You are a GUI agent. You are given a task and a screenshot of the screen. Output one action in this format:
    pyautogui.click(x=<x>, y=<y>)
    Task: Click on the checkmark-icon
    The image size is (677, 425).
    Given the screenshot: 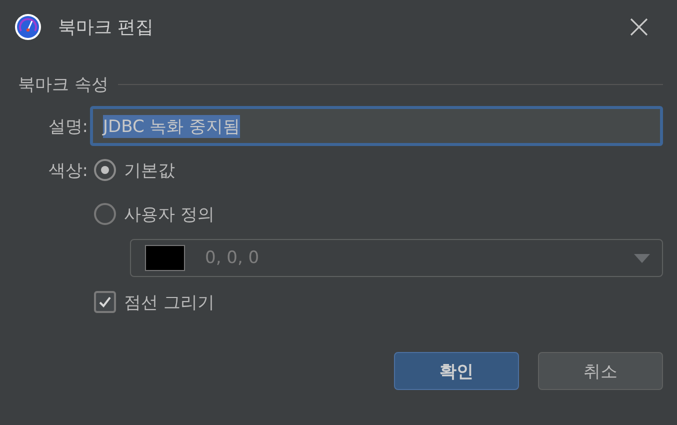 What is the action you would take?
    pyautogui.click(x=105, y=302)
    